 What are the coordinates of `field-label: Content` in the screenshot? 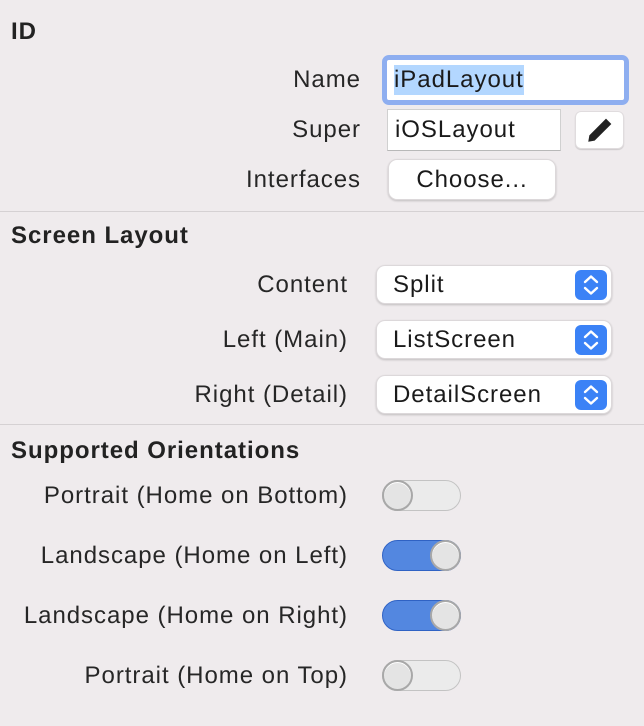 It's located at (302, 285).